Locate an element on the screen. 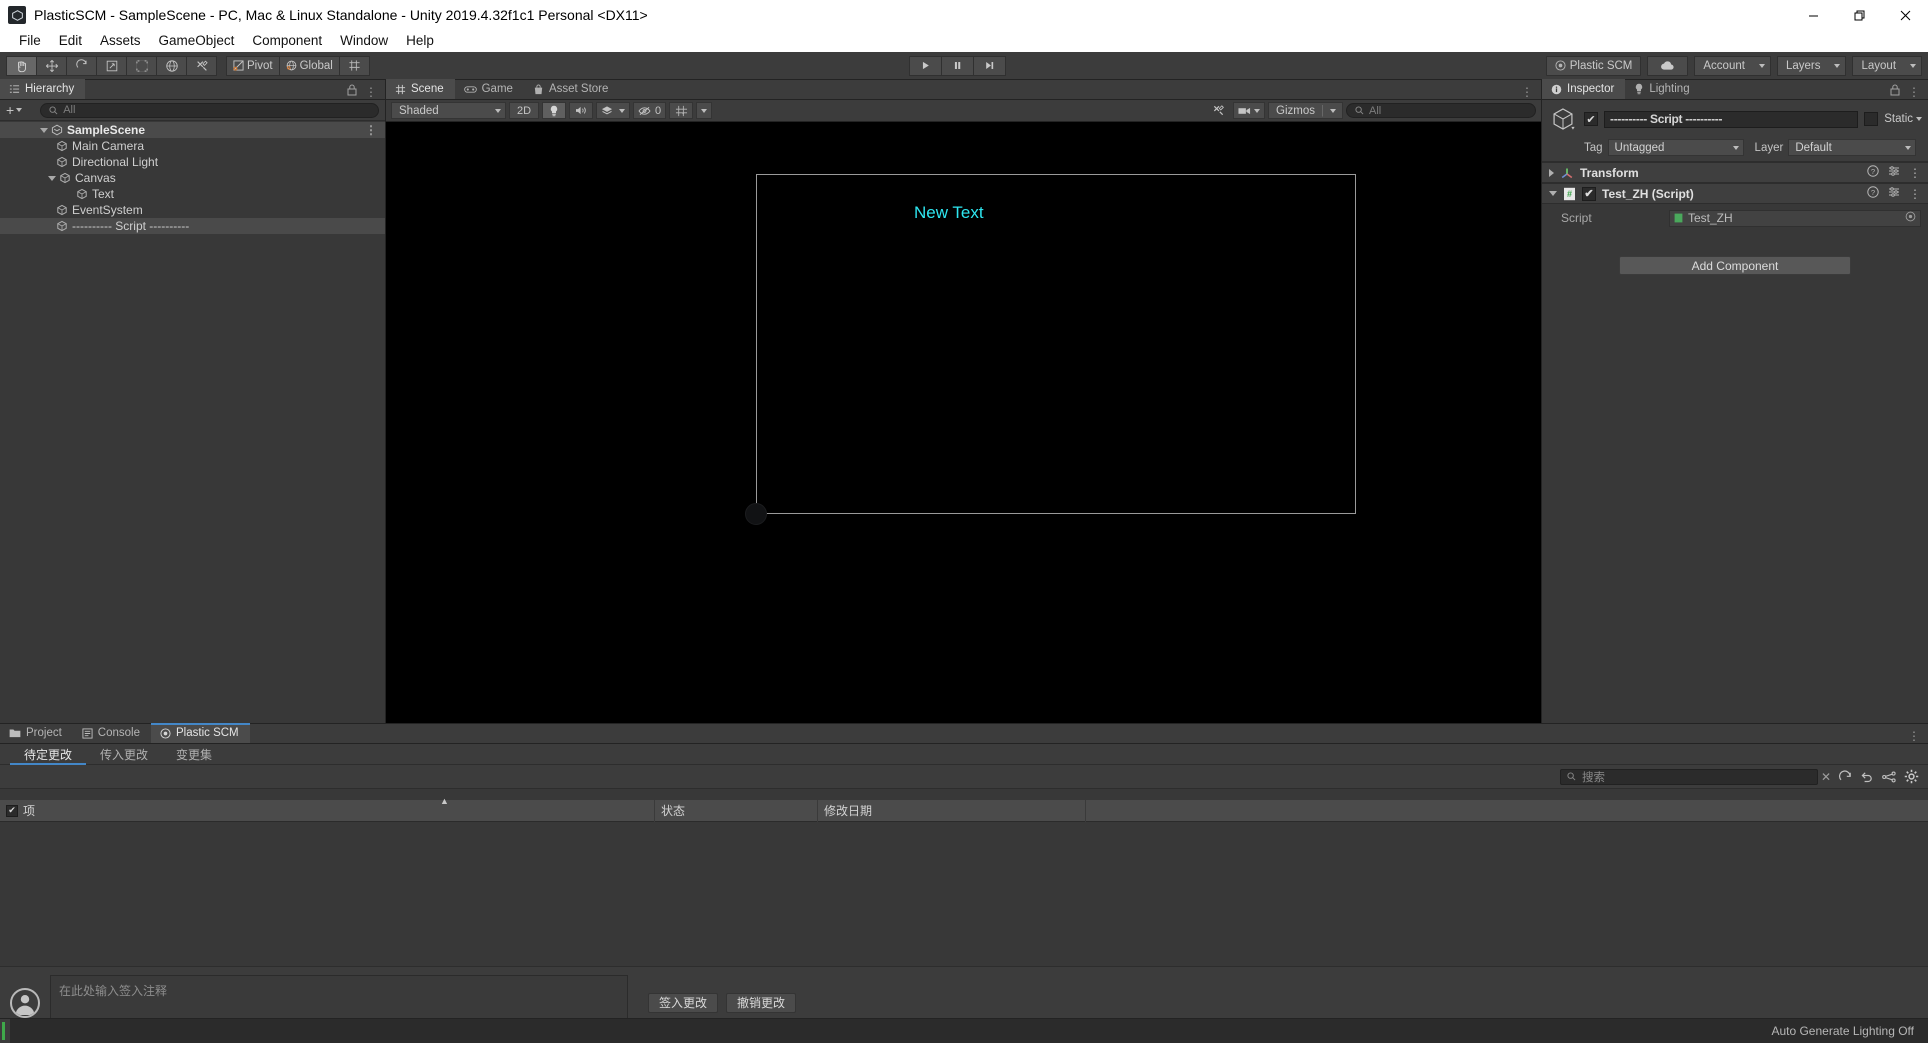 Image resolution: width=1928 pixels, height=1043 pixels. tab-project: Project is located at coordinates (36, 733).